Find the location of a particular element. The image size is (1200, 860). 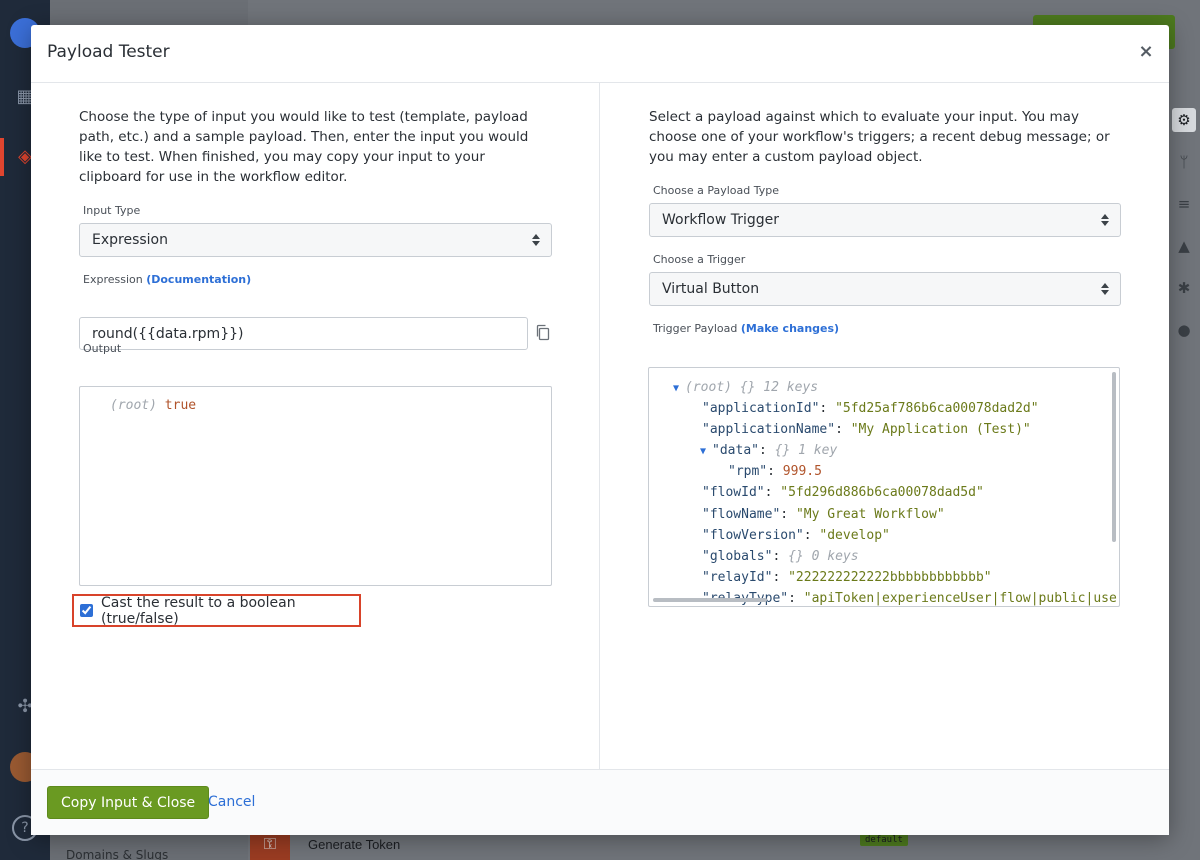

input-type-label: Input Type is located at coordinates (112, 210).